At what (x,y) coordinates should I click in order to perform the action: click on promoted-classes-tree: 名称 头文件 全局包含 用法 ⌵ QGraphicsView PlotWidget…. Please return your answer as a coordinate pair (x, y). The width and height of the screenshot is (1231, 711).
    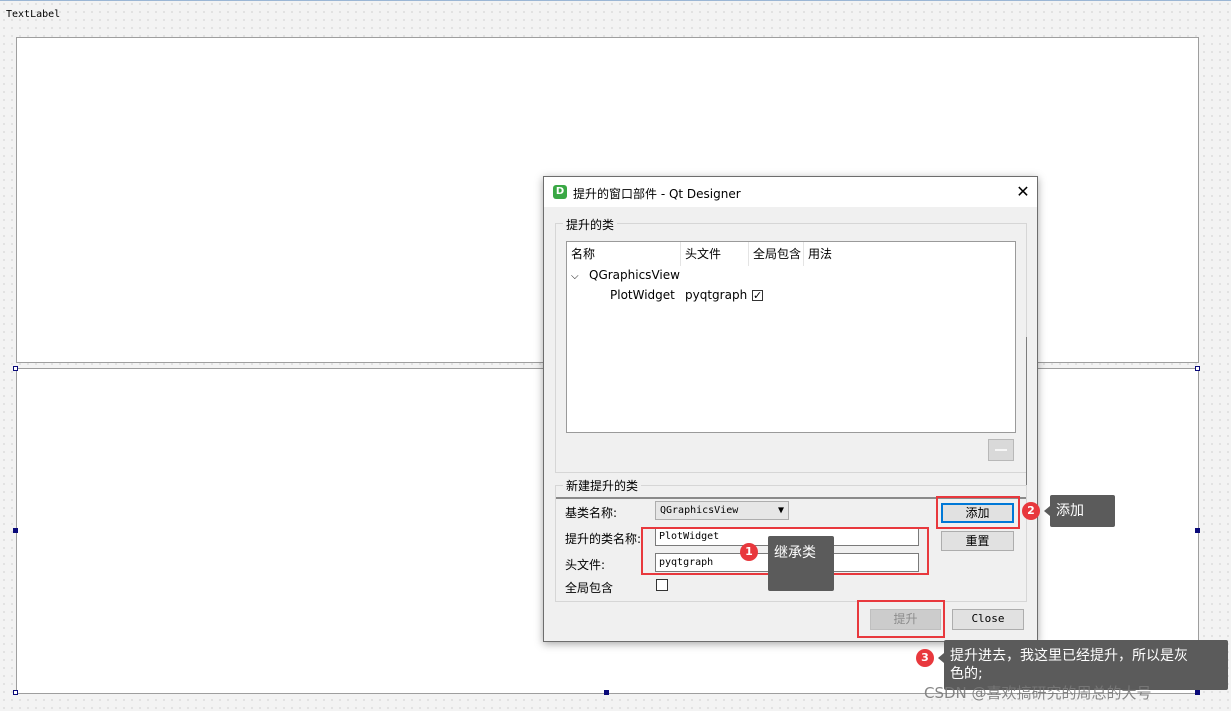
    Looking at the image, I should click on (791, 337).